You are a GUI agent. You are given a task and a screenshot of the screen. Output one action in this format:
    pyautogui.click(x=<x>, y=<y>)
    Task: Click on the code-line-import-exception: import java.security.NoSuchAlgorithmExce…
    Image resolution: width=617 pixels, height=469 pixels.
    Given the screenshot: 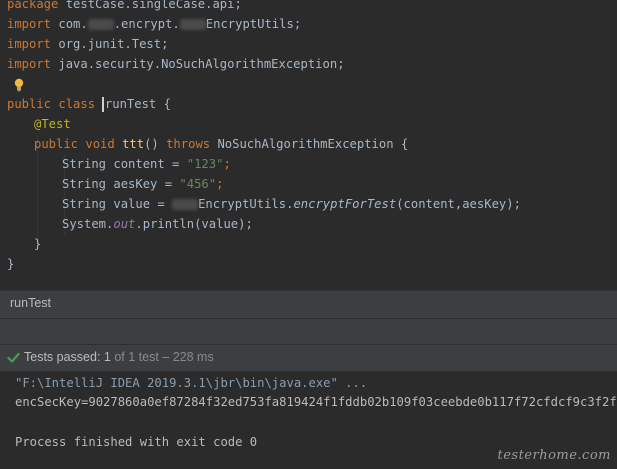 What is the action you would take?
    pyautogui.click(x=176, y=64)
    